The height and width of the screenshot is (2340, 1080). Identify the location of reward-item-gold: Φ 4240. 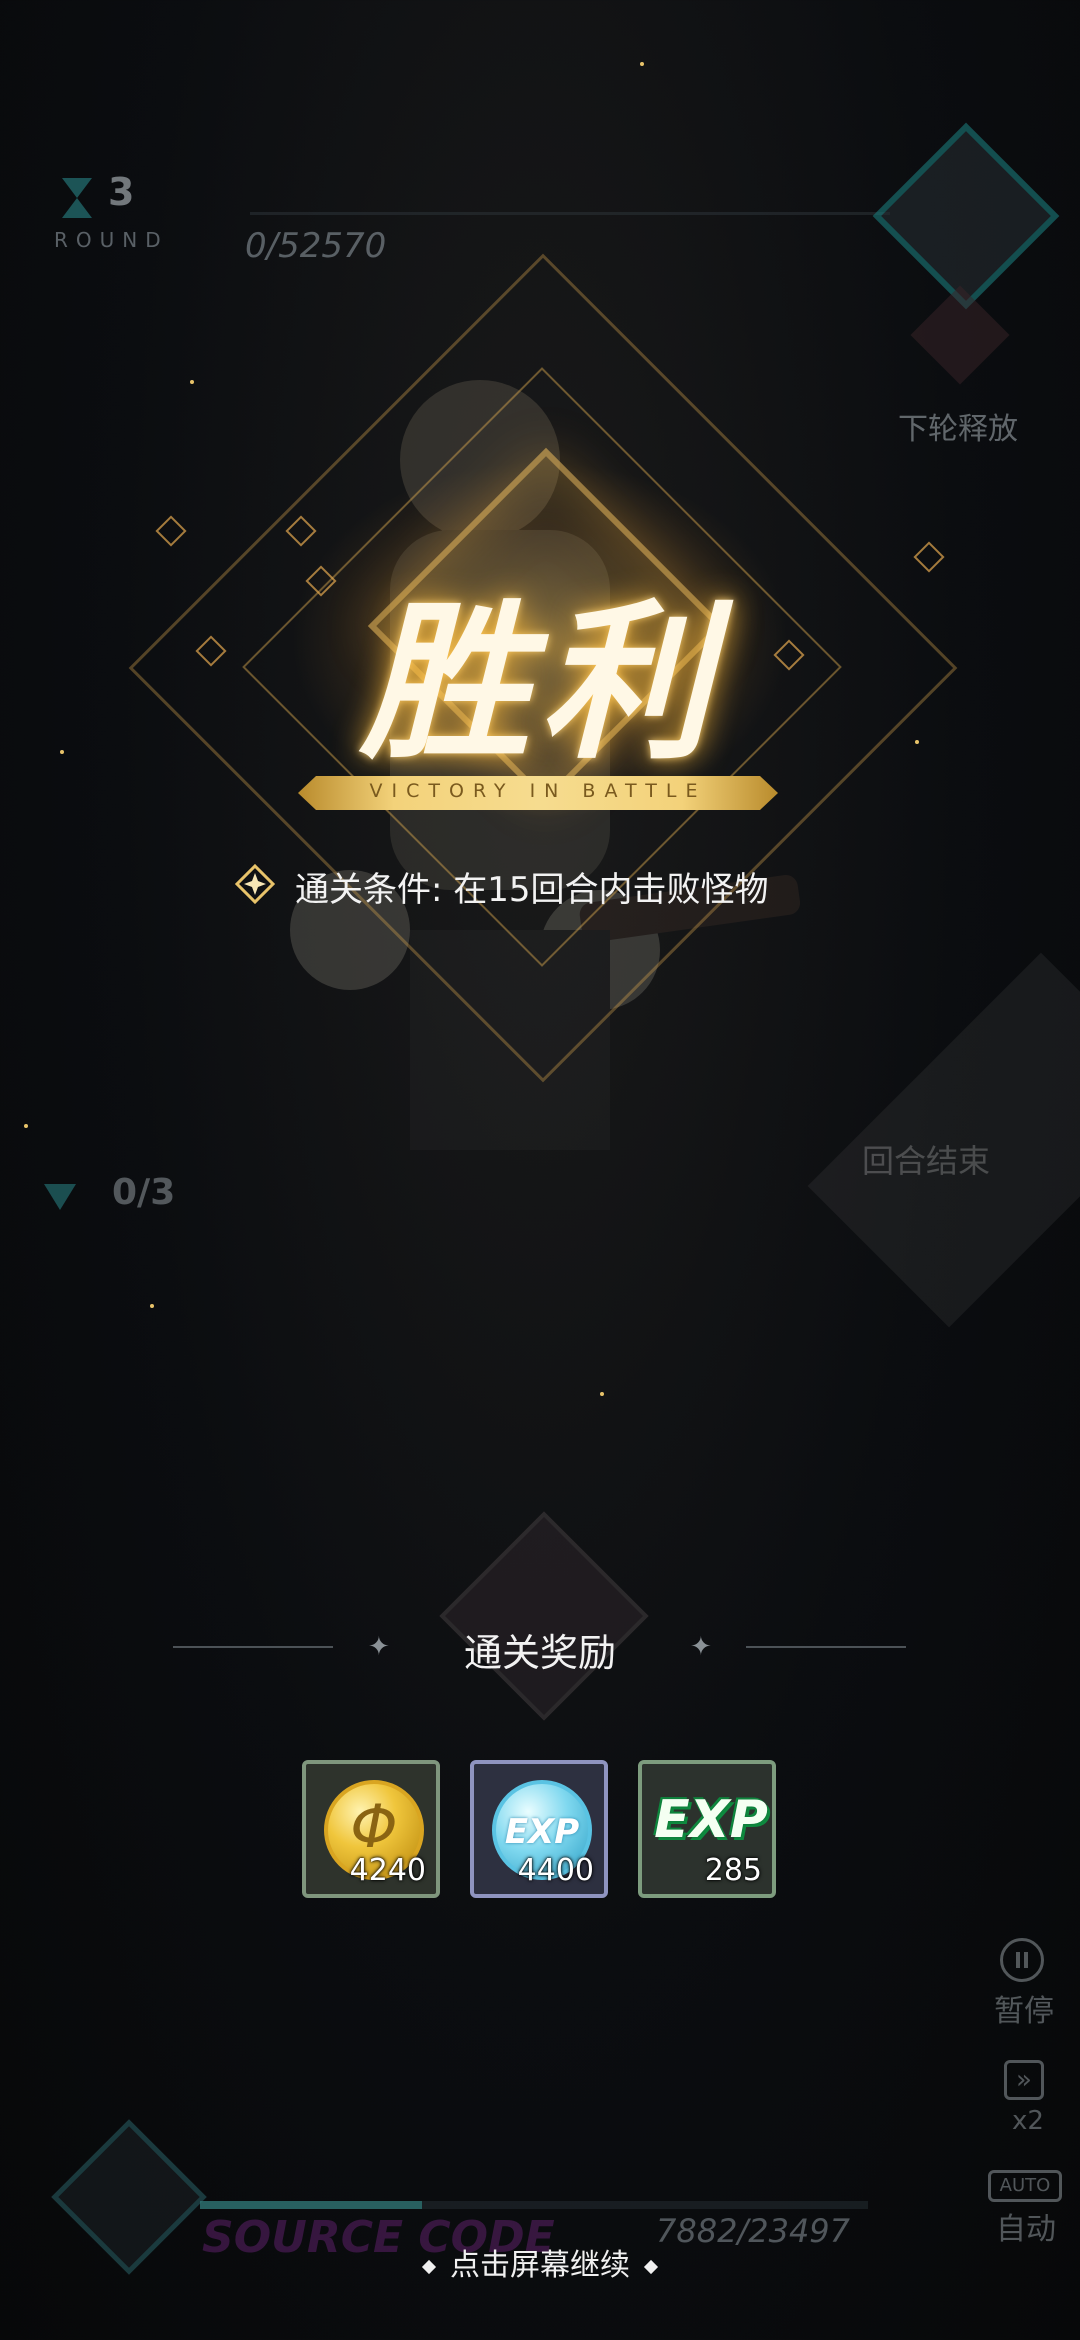
(371, 1829).